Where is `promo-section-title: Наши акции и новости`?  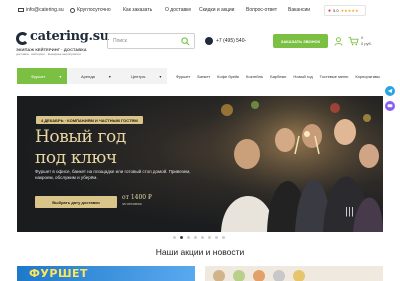 promo-section-title: Наши акции и новости is located at coordinates (200, 252).